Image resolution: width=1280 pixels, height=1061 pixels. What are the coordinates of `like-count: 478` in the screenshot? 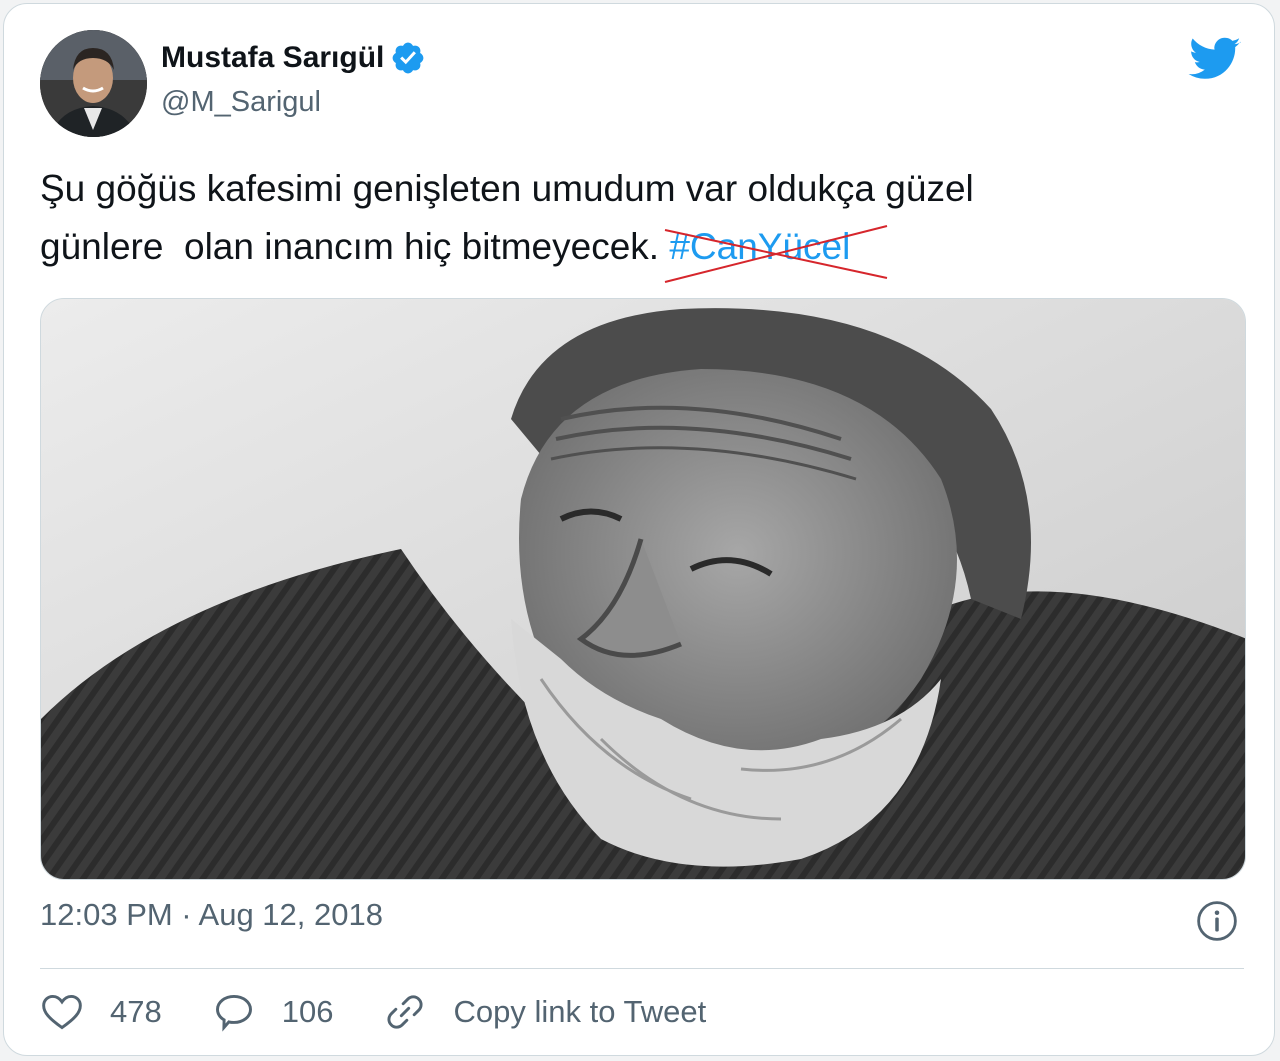 It's located at (136, 1011).